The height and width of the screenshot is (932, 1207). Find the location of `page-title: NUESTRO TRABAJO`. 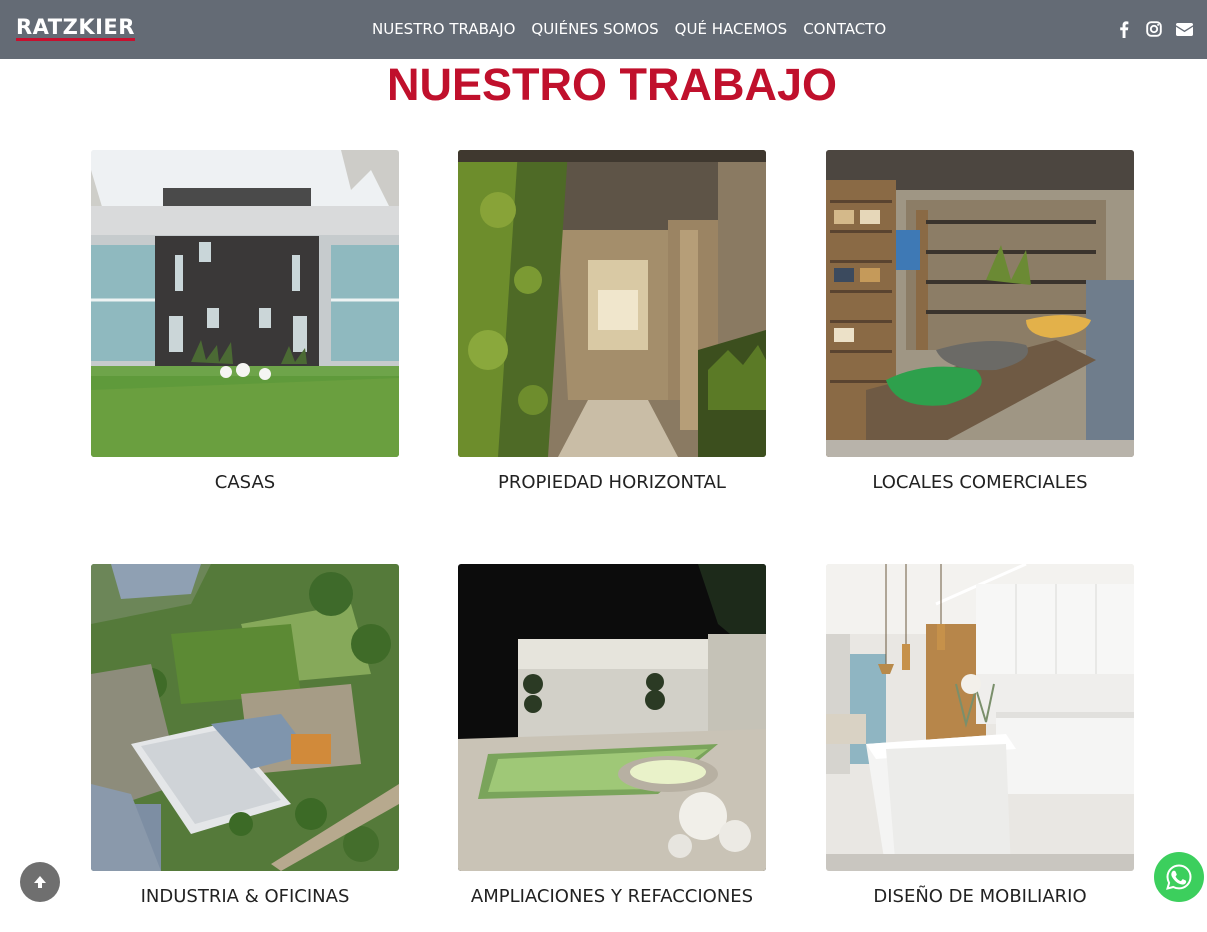

page-title: NUESTRO TRABAJO is located at coordinates (612, 84).